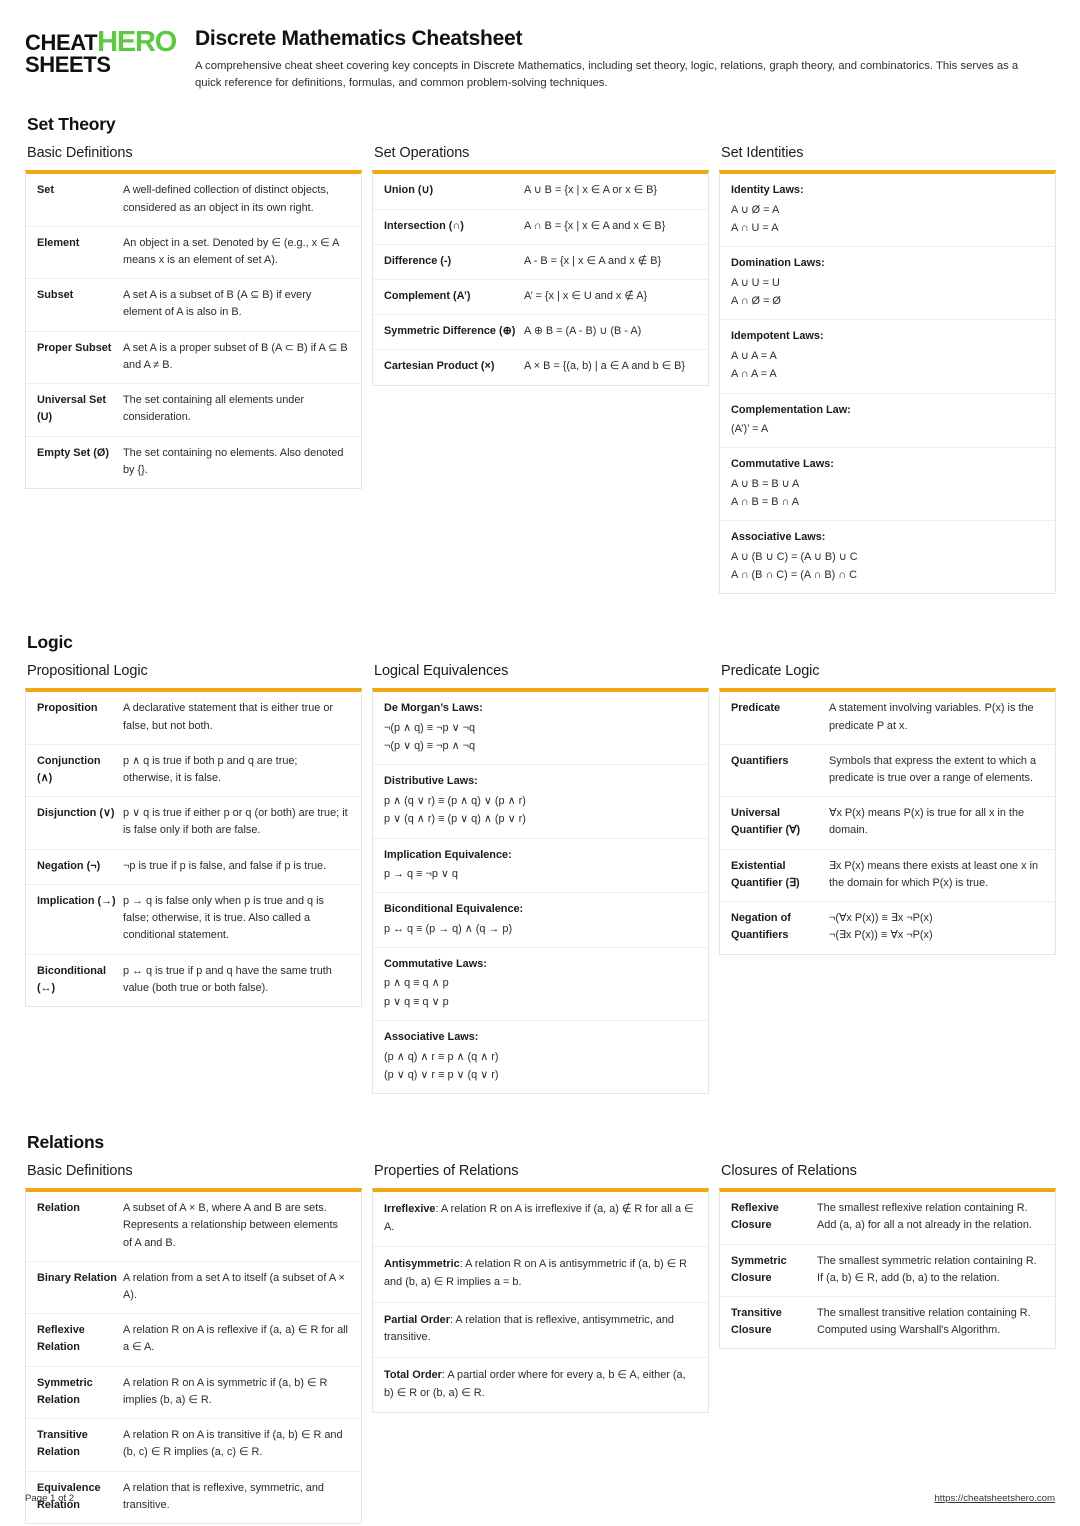  I want to click on law-block: Implication Equivalence: p → q ≡ ¬p ∨ q, so click(540, 866).